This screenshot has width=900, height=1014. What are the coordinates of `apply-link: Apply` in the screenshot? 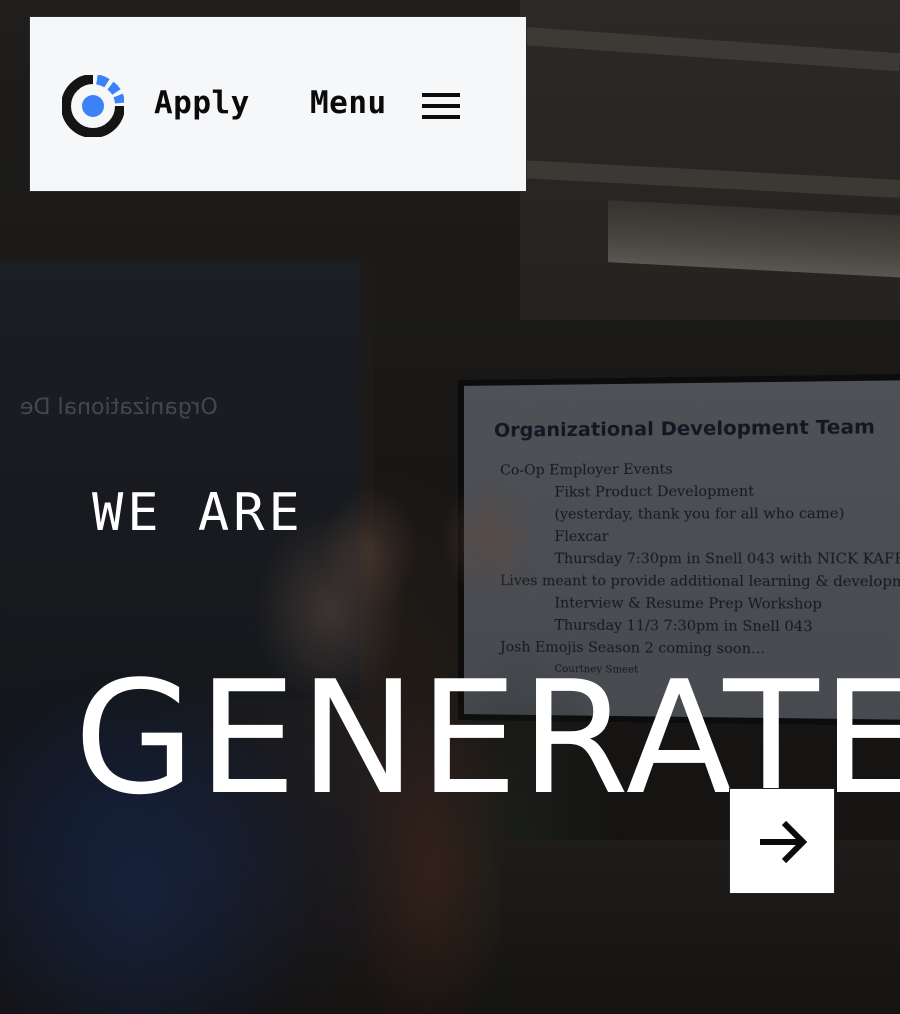 It's located at (202, 103).